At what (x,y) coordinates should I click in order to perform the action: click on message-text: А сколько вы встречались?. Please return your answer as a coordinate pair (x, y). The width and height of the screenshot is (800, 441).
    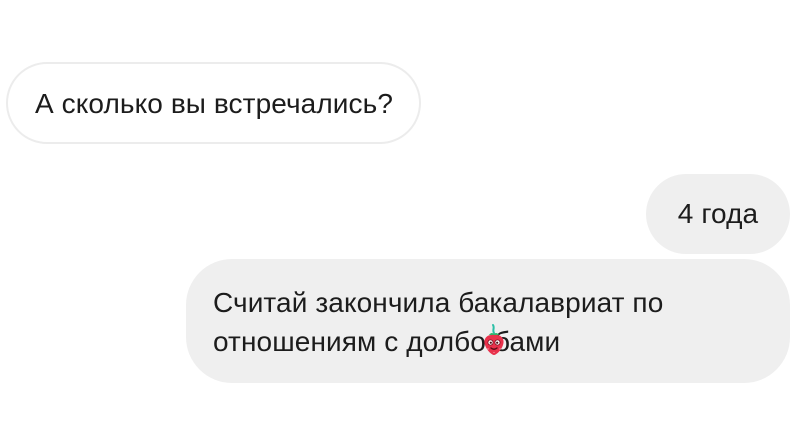
    Looking at the image, I should click on (214, 103).